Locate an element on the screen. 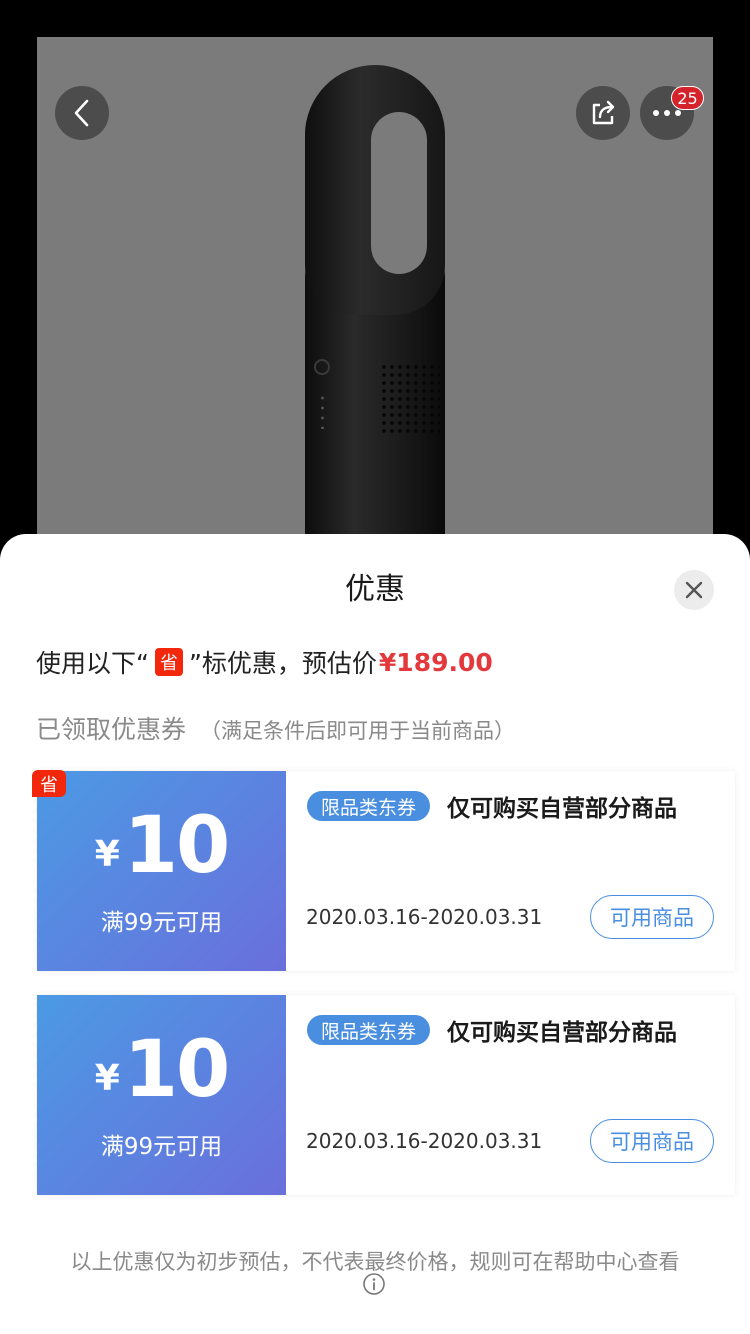  vacuum-handle-hole is located at coordinates (399, 193).